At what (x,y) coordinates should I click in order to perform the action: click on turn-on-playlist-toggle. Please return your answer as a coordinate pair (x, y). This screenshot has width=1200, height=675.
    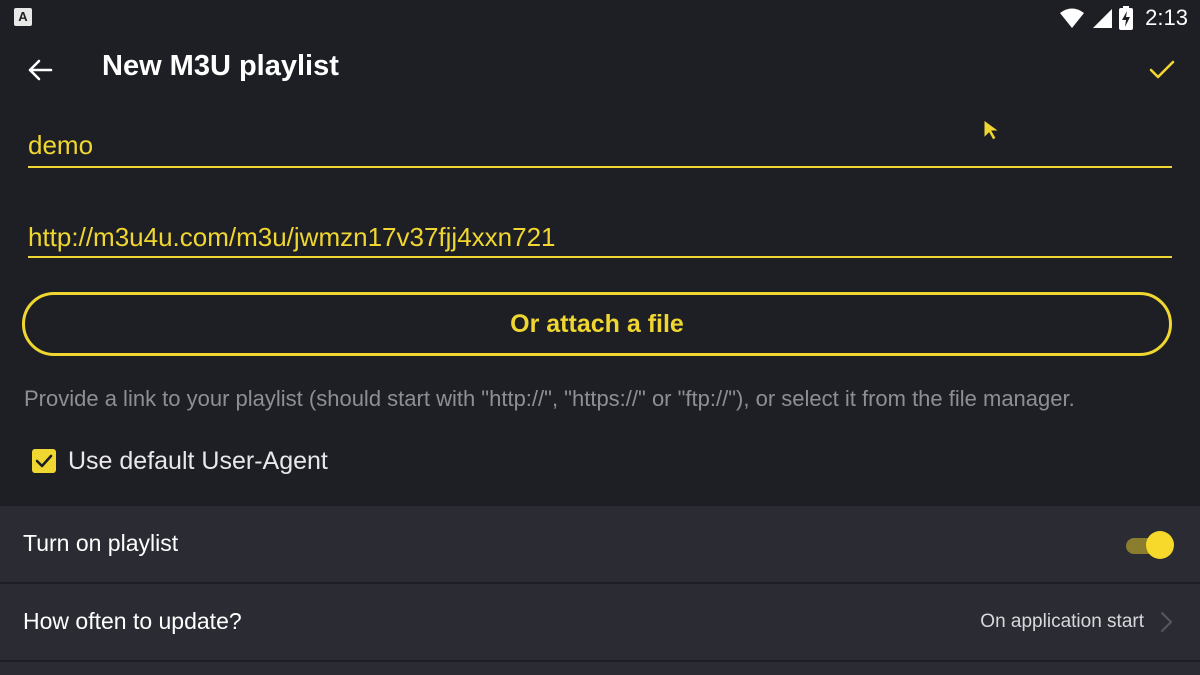
    Looking at the image, I should click on (1149, 545).